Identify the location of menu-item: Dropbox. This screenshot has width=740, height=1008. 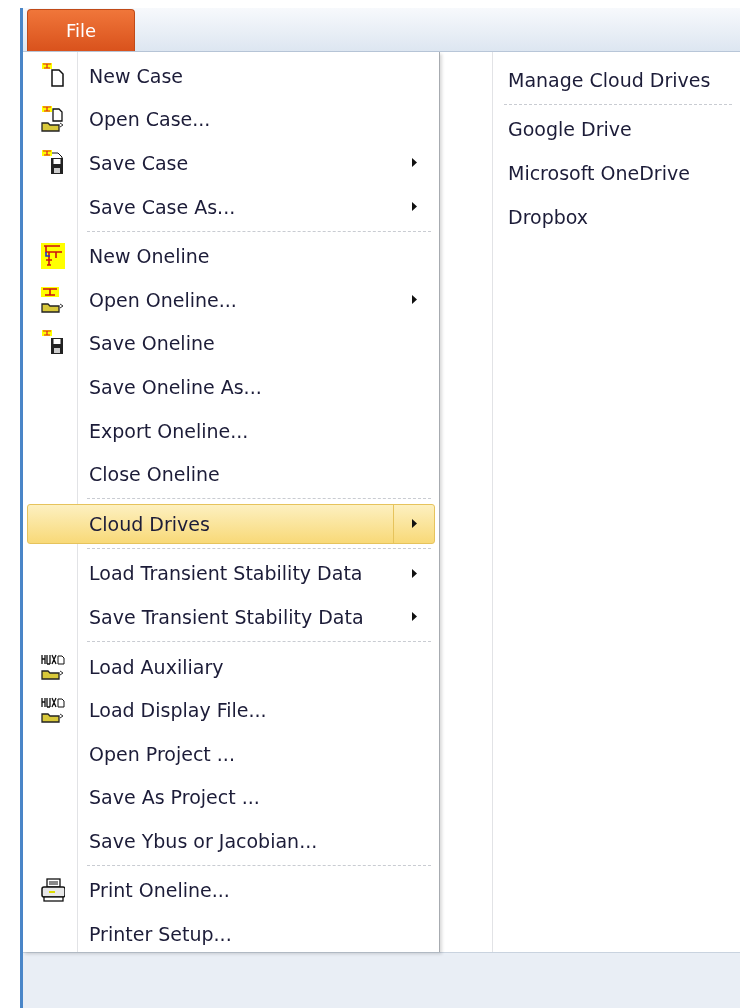
(590, 216).